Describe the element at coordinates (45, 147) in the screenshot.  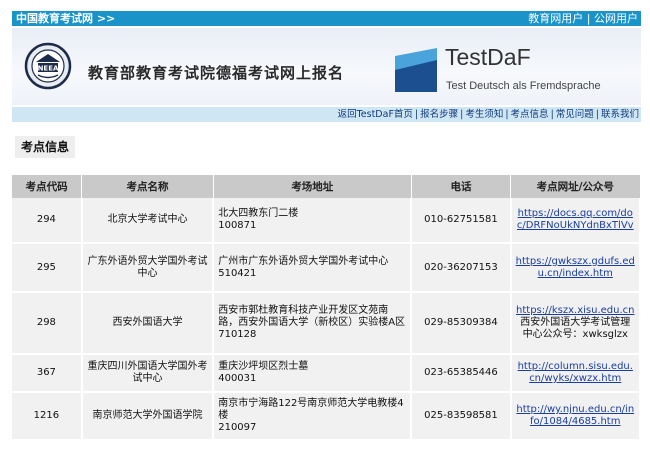
I see `section-title: 考点信息` at that location.